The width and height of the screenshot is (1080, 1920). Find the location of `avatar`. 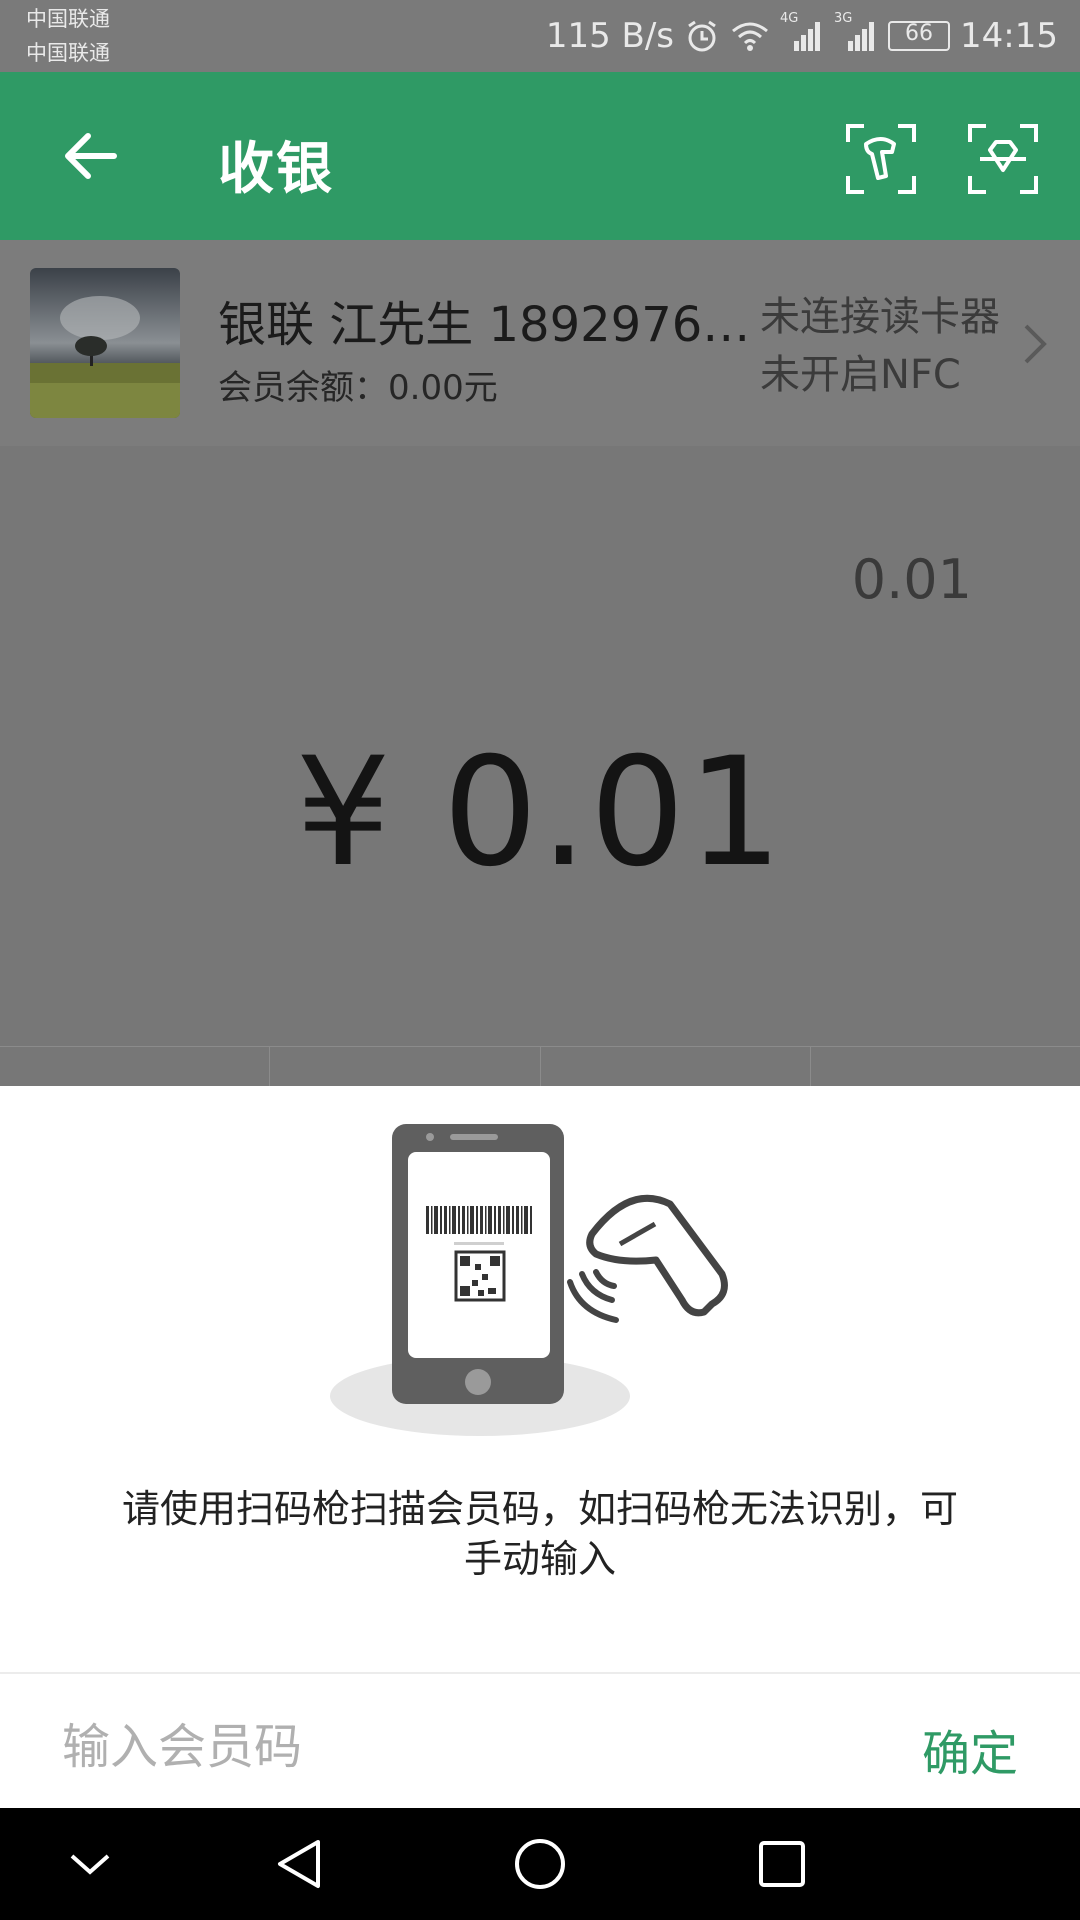

avatar is located at coordinates (105, 343).